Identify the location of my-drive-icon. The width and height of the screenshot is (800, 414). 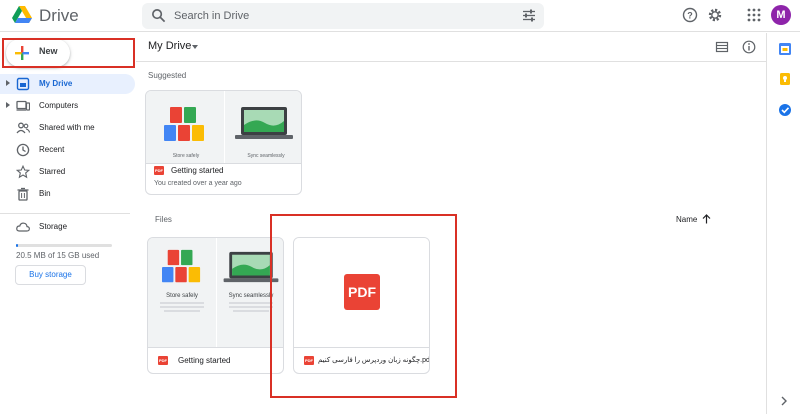
(23, 84).